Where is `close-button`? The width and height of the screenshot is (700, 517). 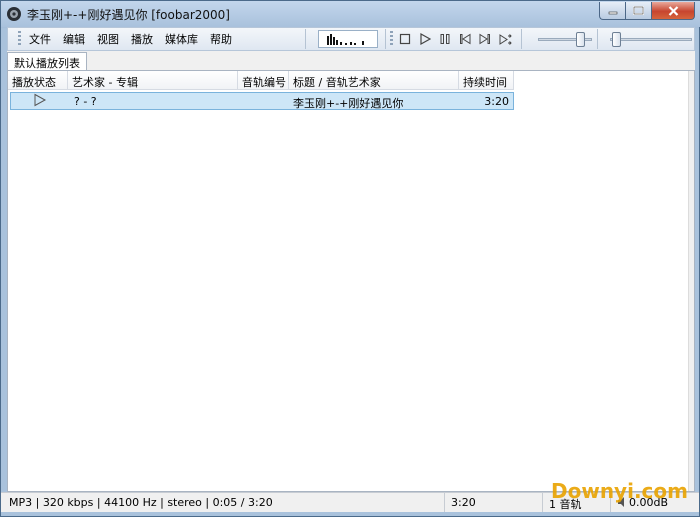 close-button is located at coordinates (673, 11).